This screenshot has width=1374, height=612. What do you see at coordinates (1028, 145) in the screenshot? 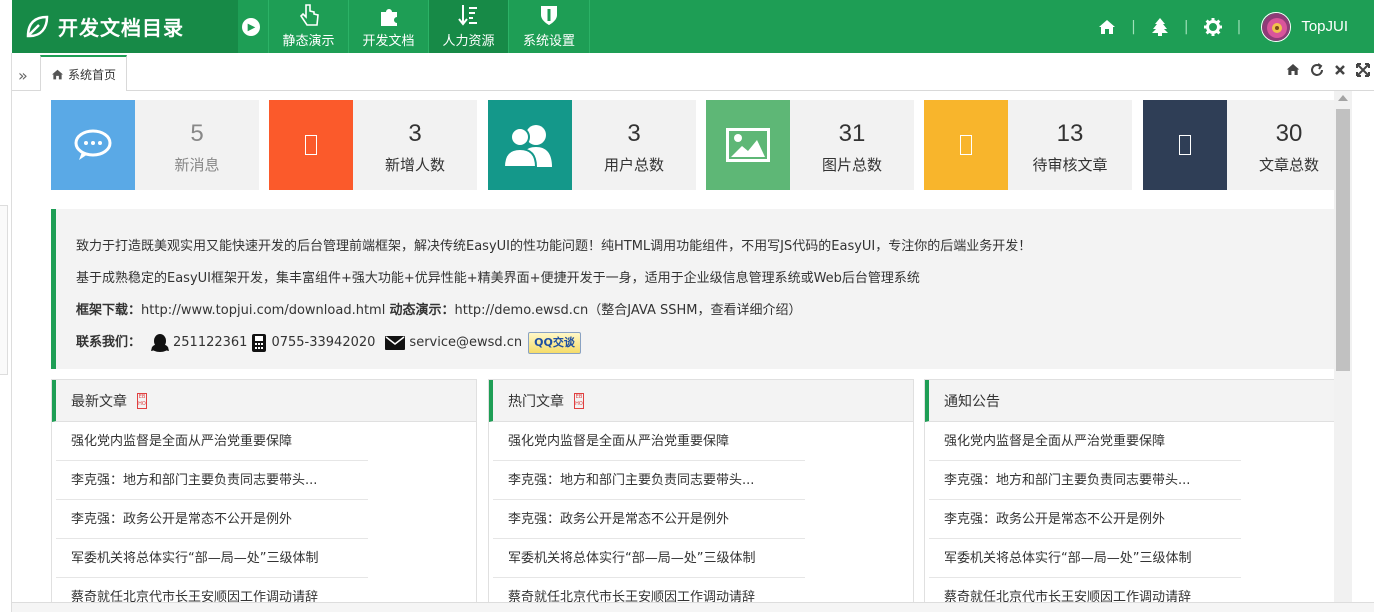
I see `stat-card-pending-articles: 13 待审核文章` at bounding box center [1028, 145].